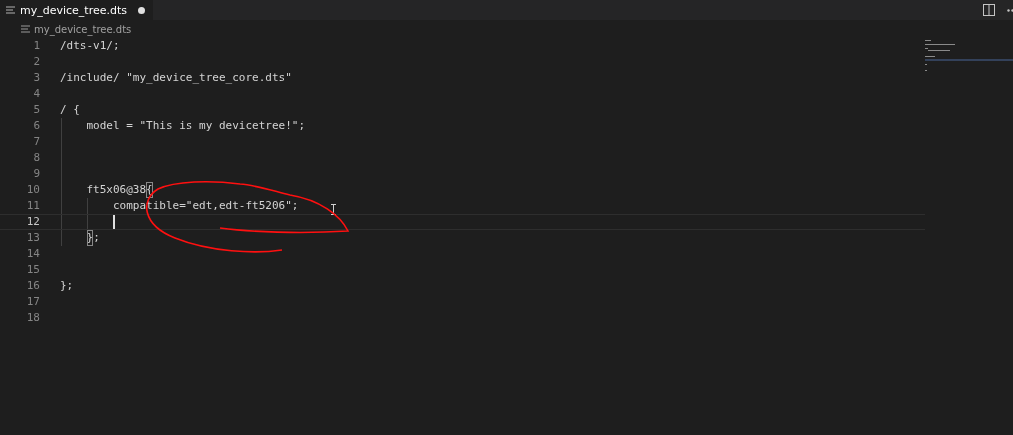 This screenshot has width=1013, height=435. What do you see at coordinates (32, 238) in the screenshot?
I see `line-number: 13` at bounding box center [32, 238].